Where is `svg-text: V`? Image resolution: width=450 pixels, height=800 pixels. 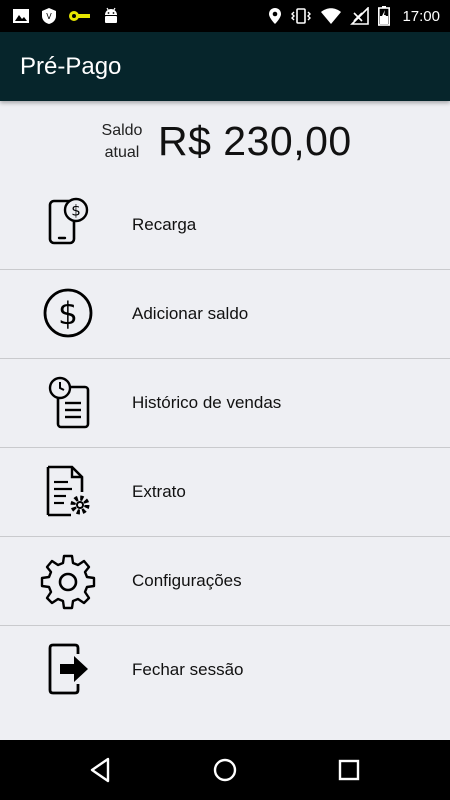
svg-text: V is located at coordinates (49, 16).